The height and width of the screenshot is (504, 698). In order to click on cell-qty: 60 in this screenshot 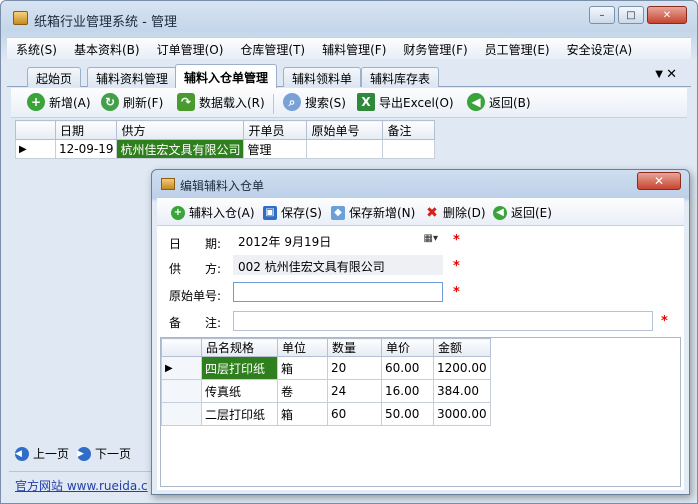, I will do `click(354, 414)`.